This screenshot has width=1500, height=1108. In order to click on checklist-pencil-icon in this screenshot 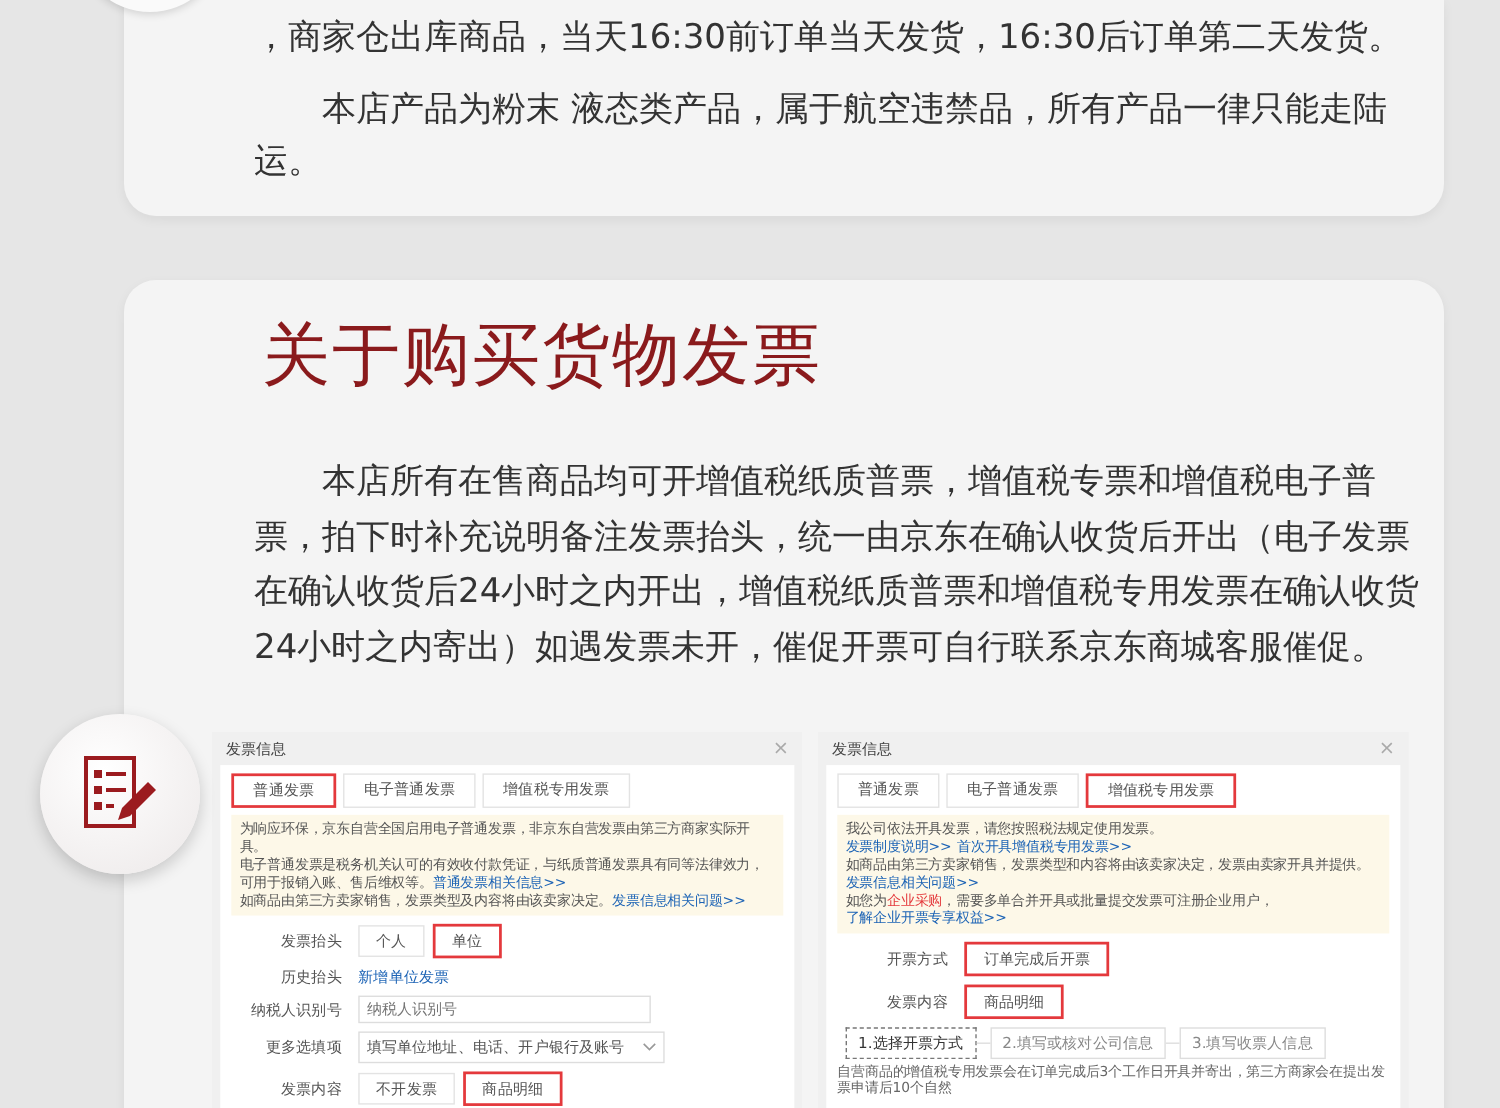, I will do `click(120, 794)`.